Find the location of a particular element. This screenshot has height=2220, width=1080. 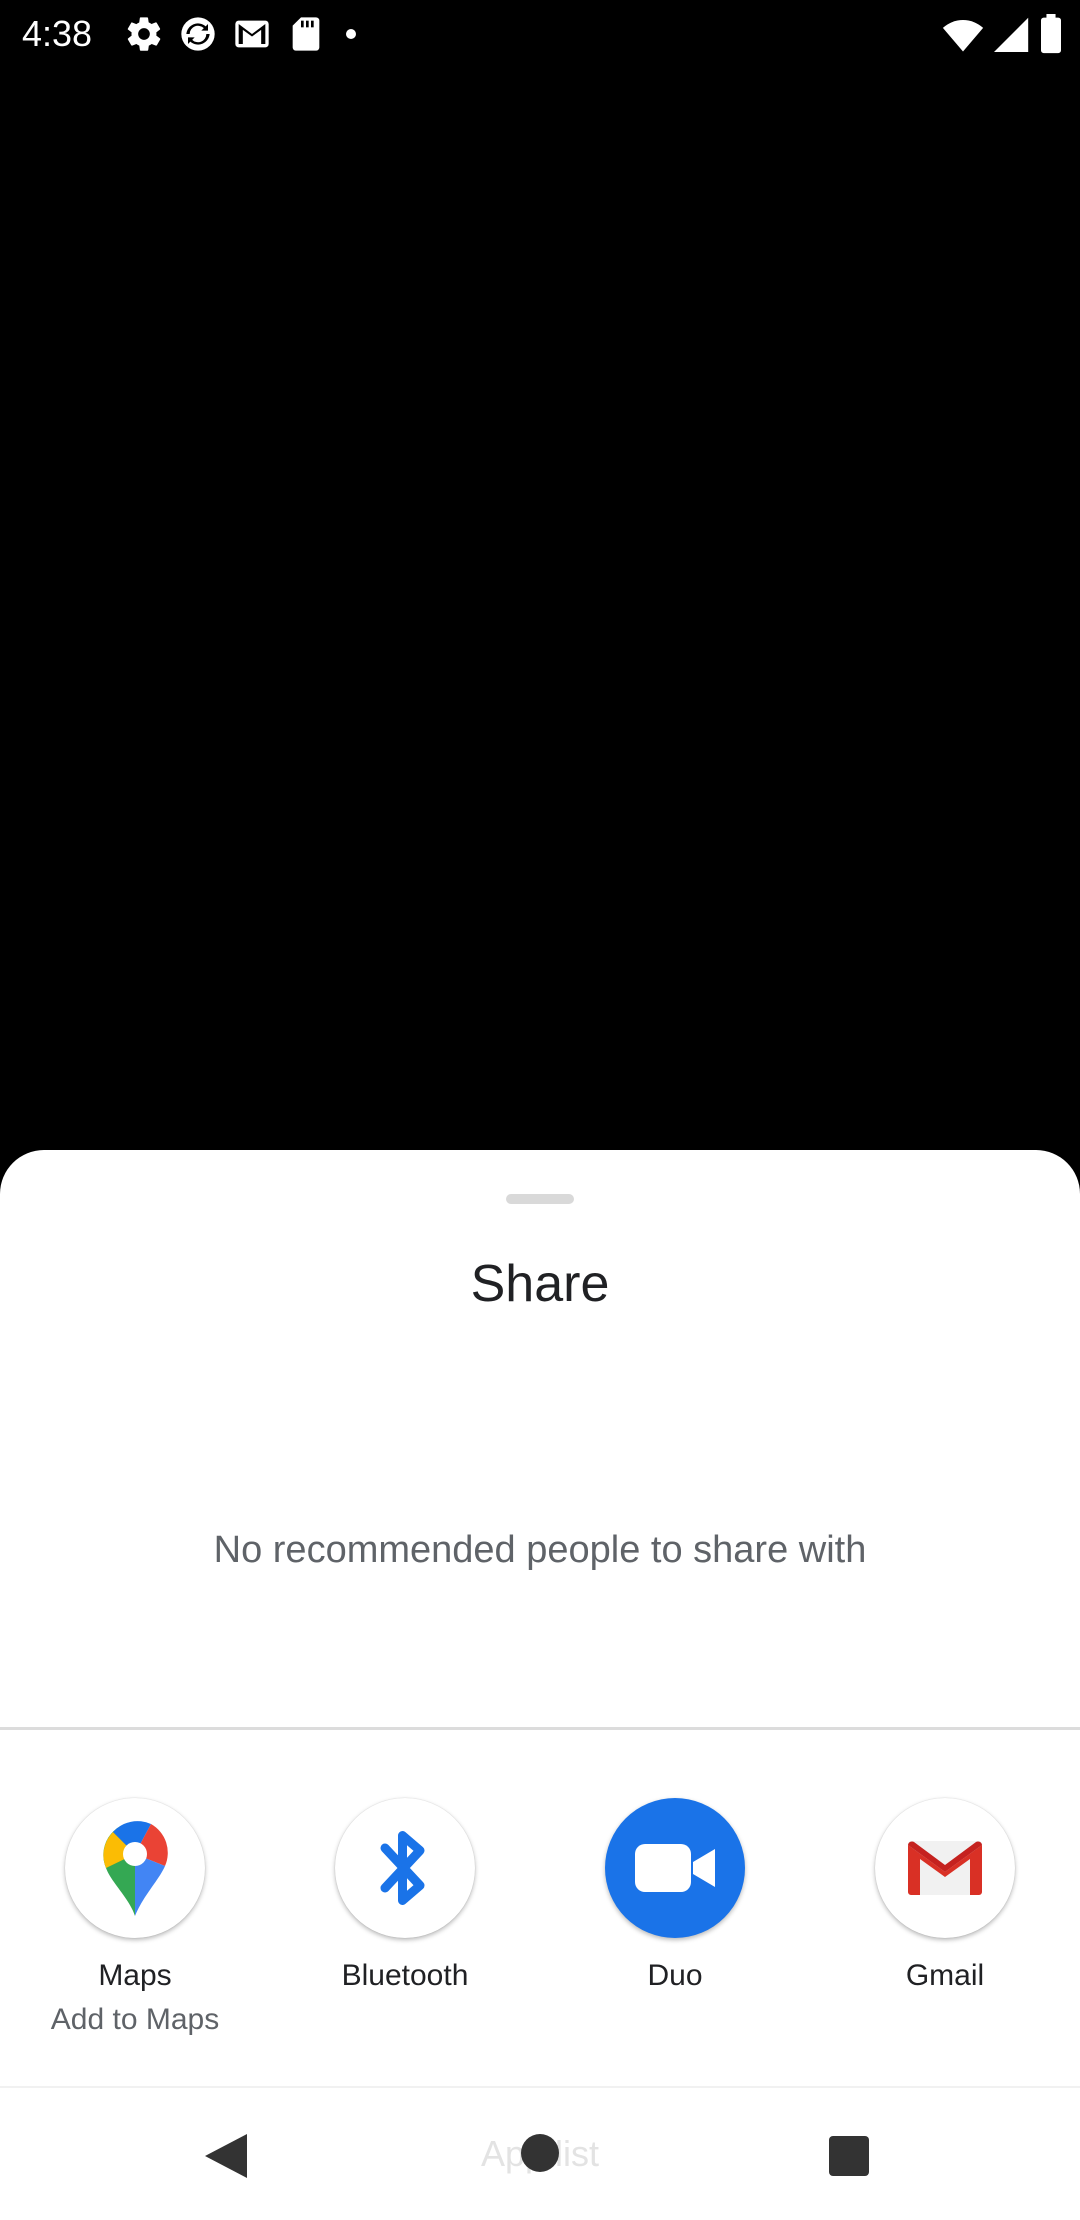

status-right-icons is located at coordinates (1002, 34).